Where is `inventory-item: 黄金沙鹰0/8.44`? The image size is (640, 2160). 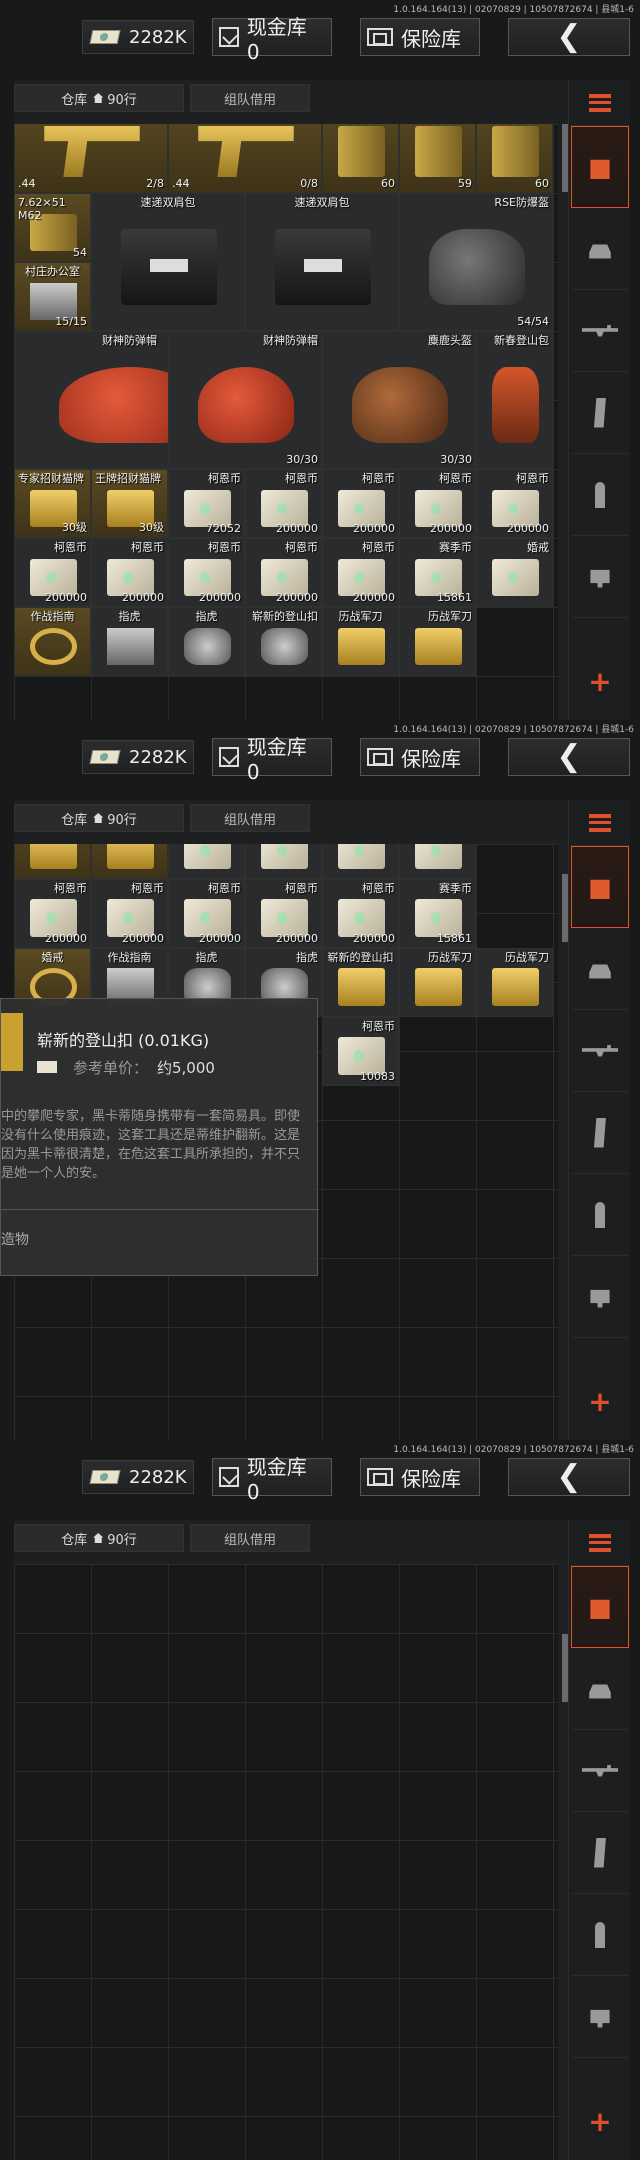 inventory-item: 黄金沙鹰0/8.44 is located at coordinates (245, 158).